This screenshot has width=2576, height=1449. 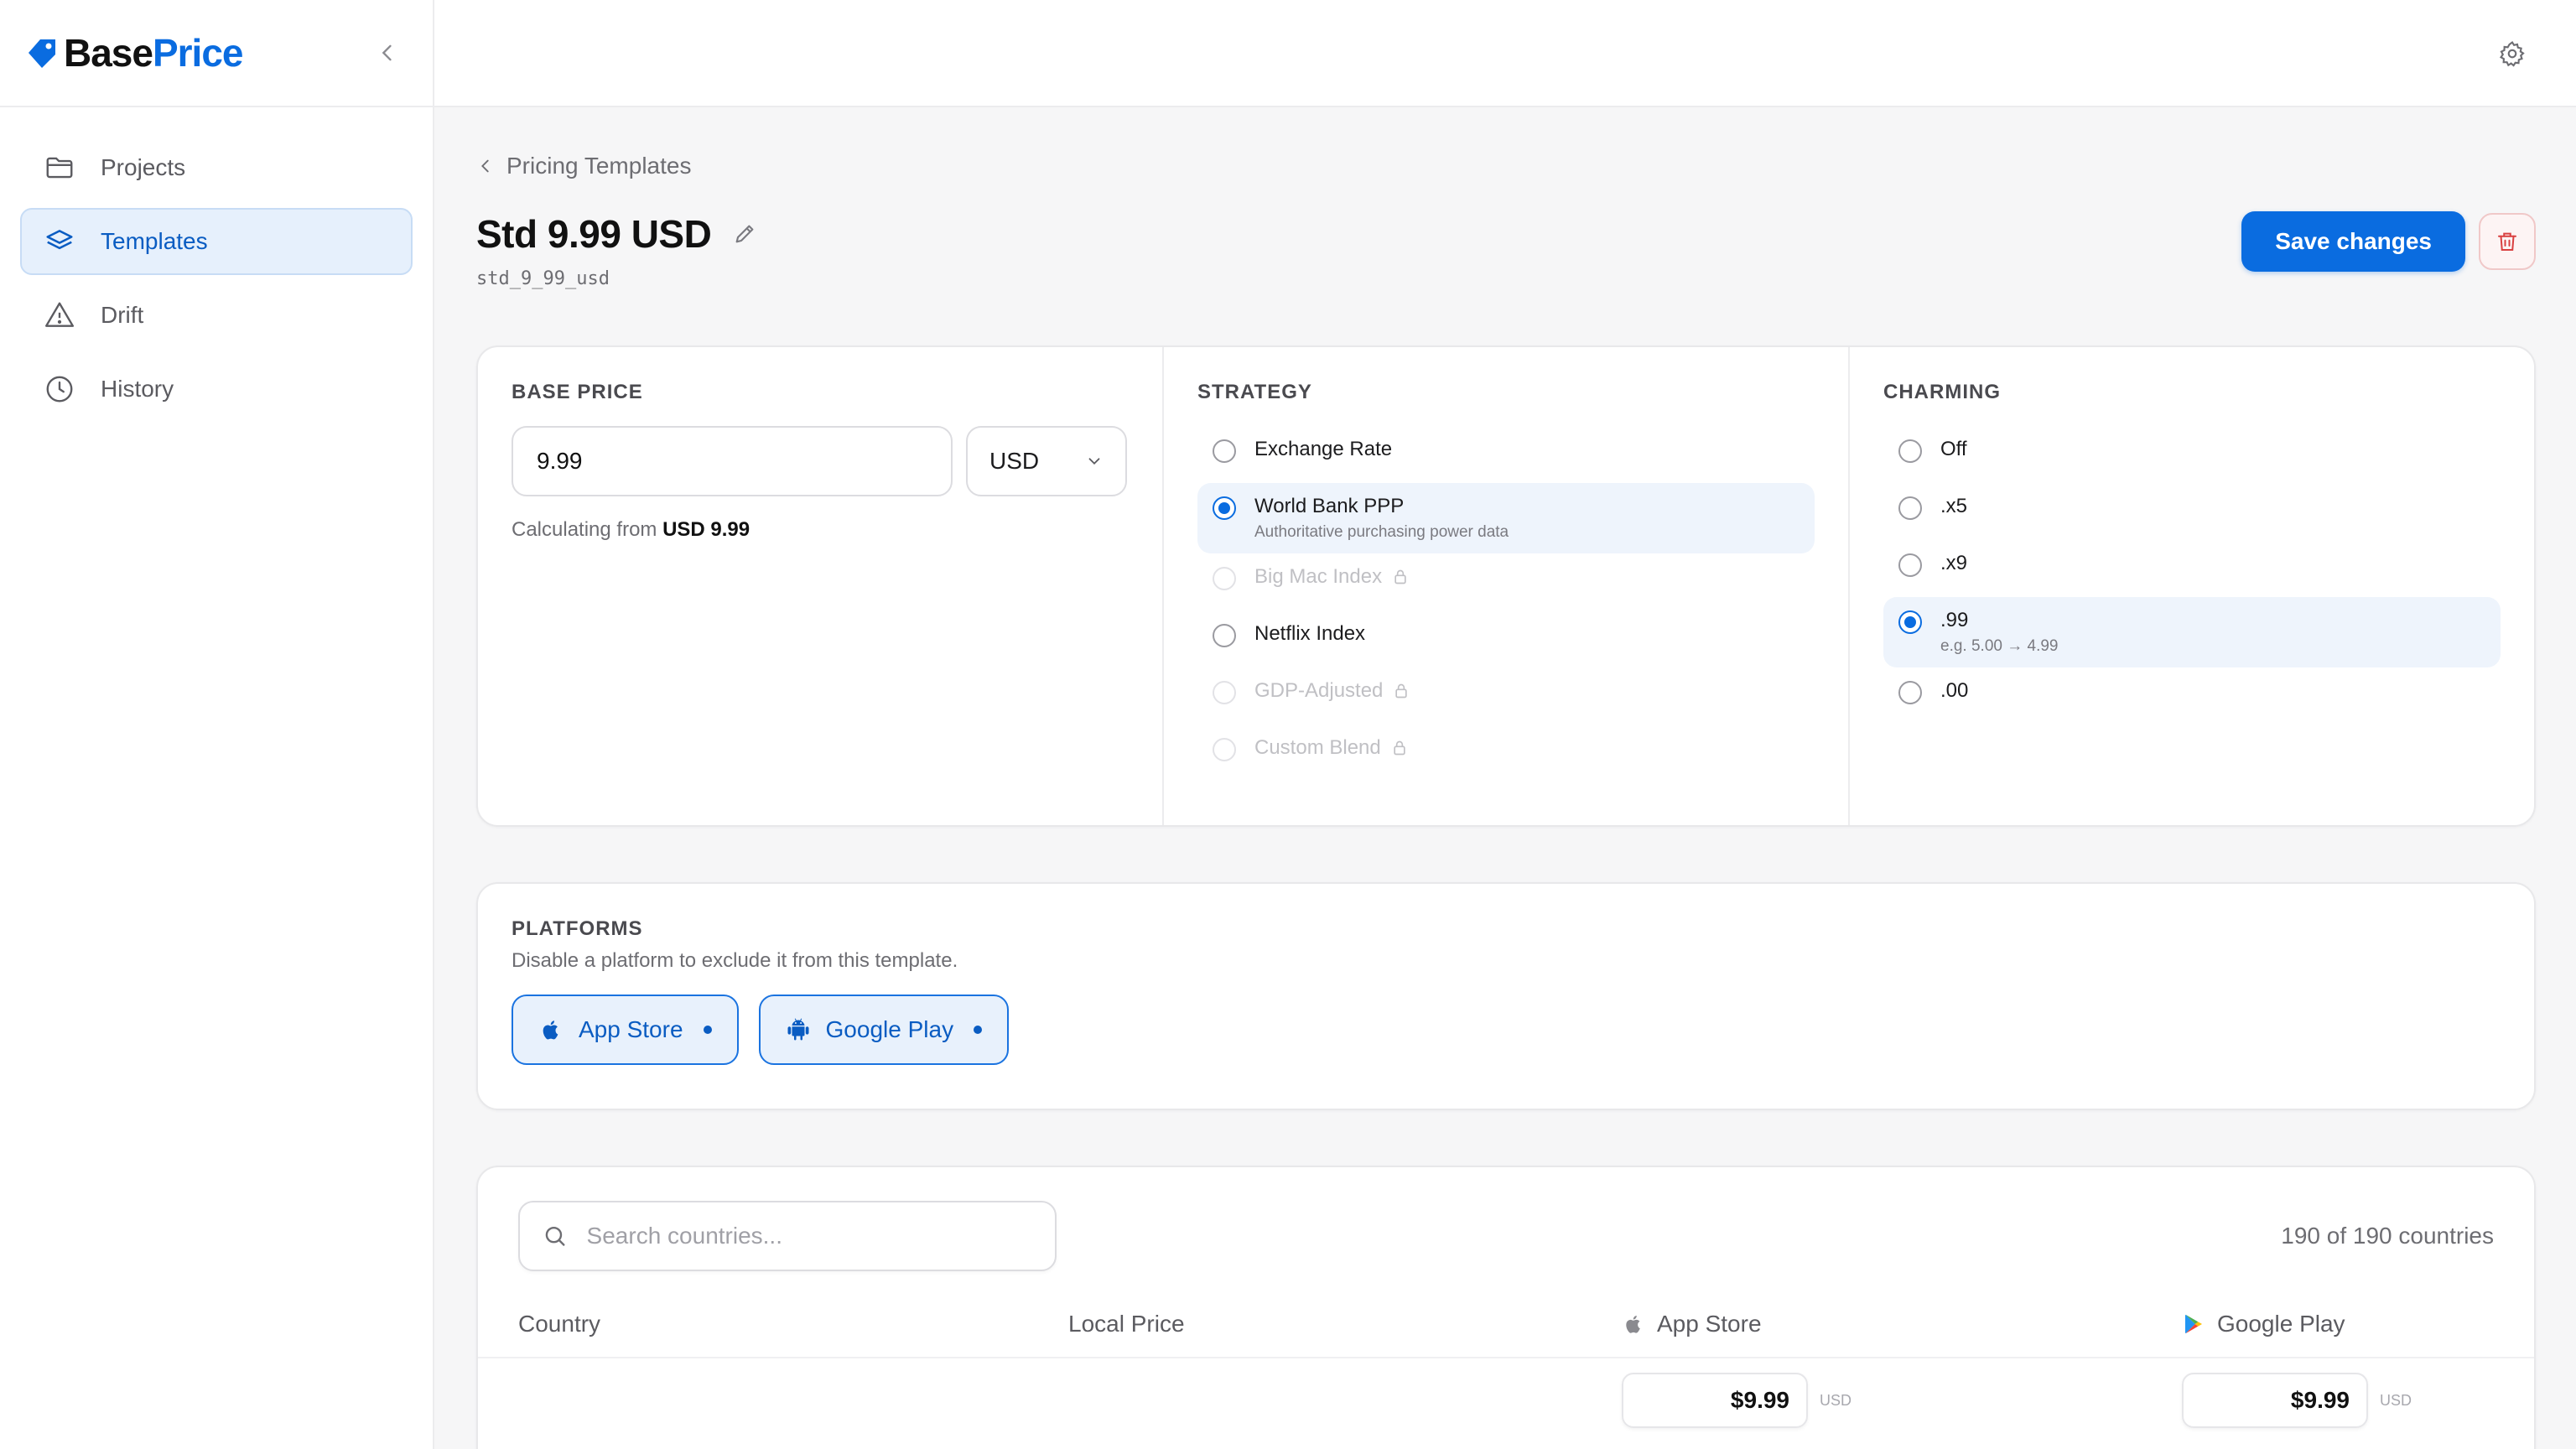 I want to click on section-label: CHARMING, so click(x=1942, y=392).